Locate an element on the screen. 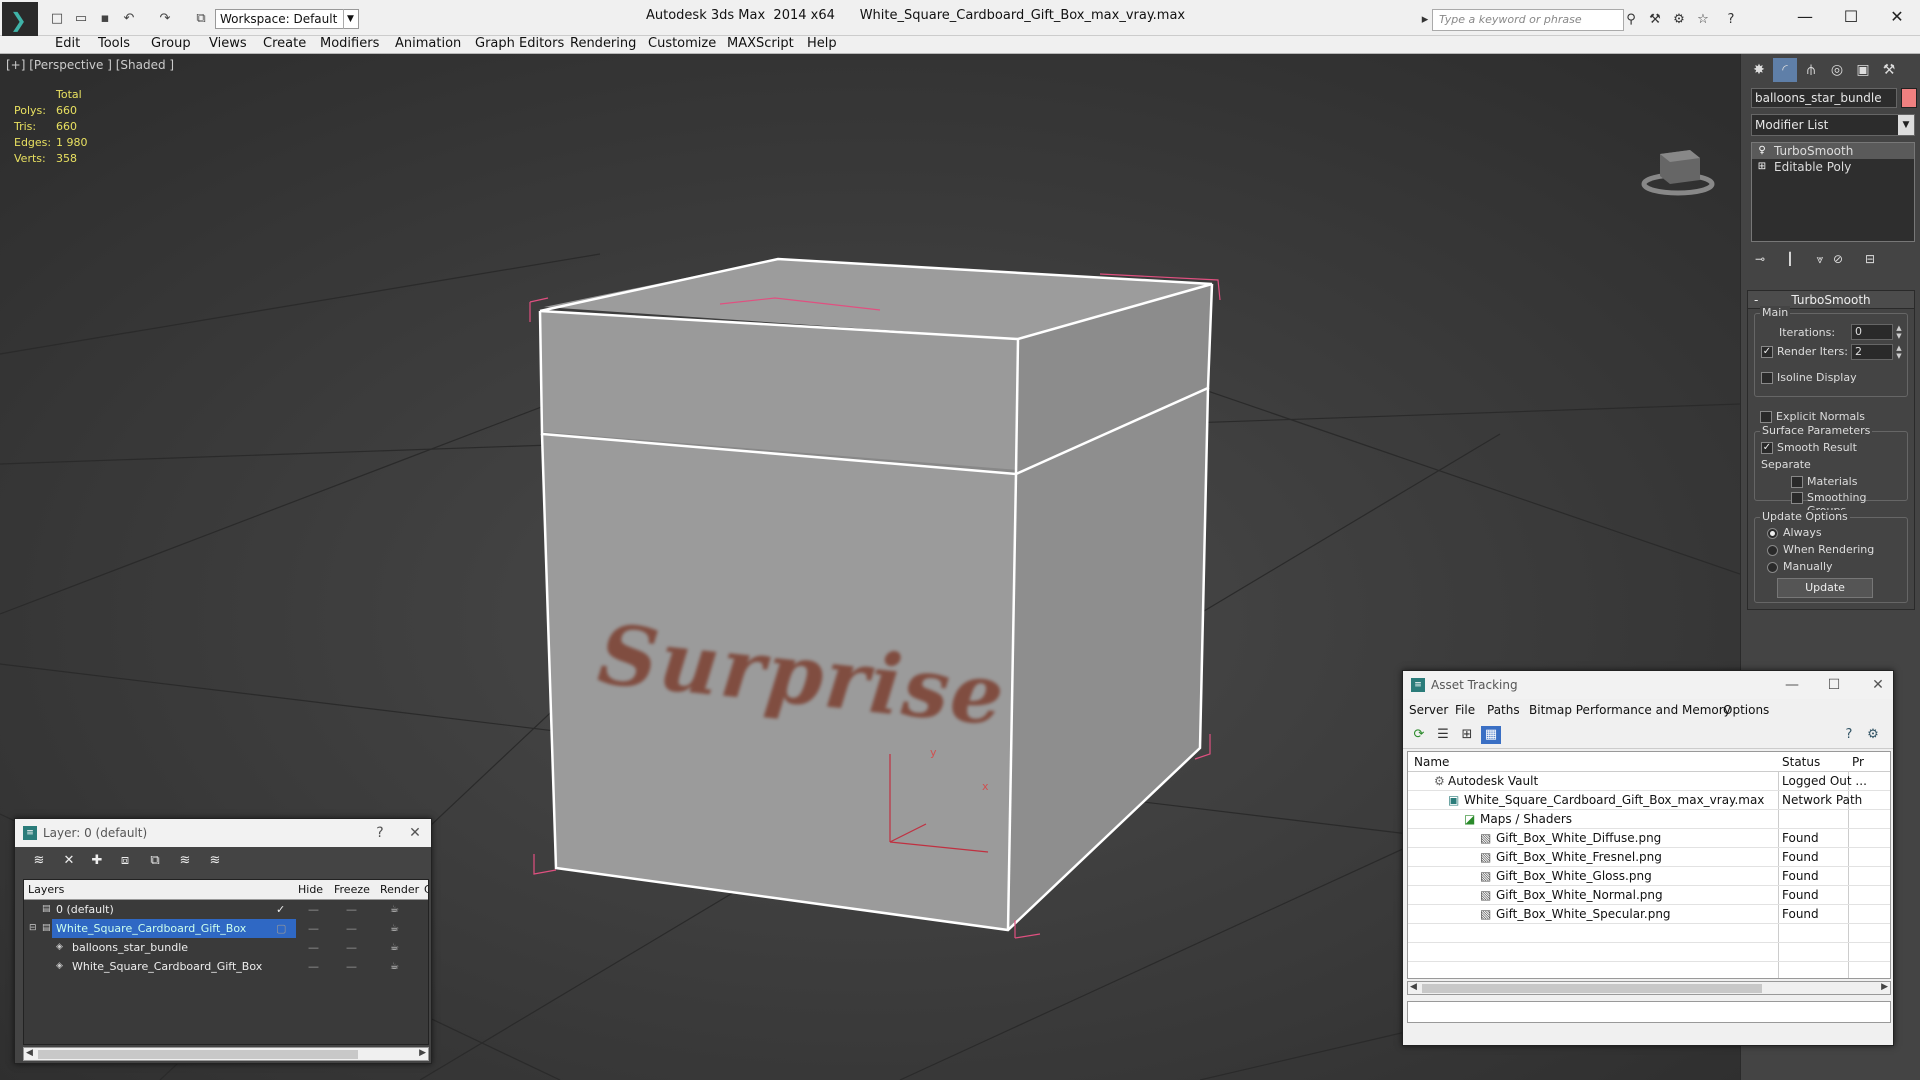 This screenshot has height=1080, width=1920. spinner-arrows-icon: ▲ ▼ is located at coordinates (1899, 332).